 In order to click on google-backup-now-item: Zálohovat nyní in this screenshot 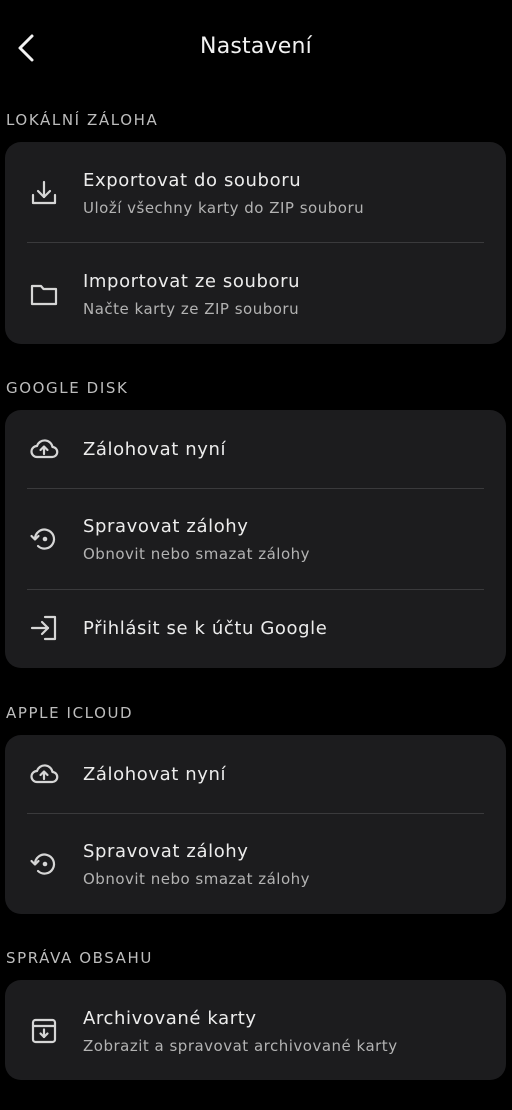, I will do `click(255, 449)`.